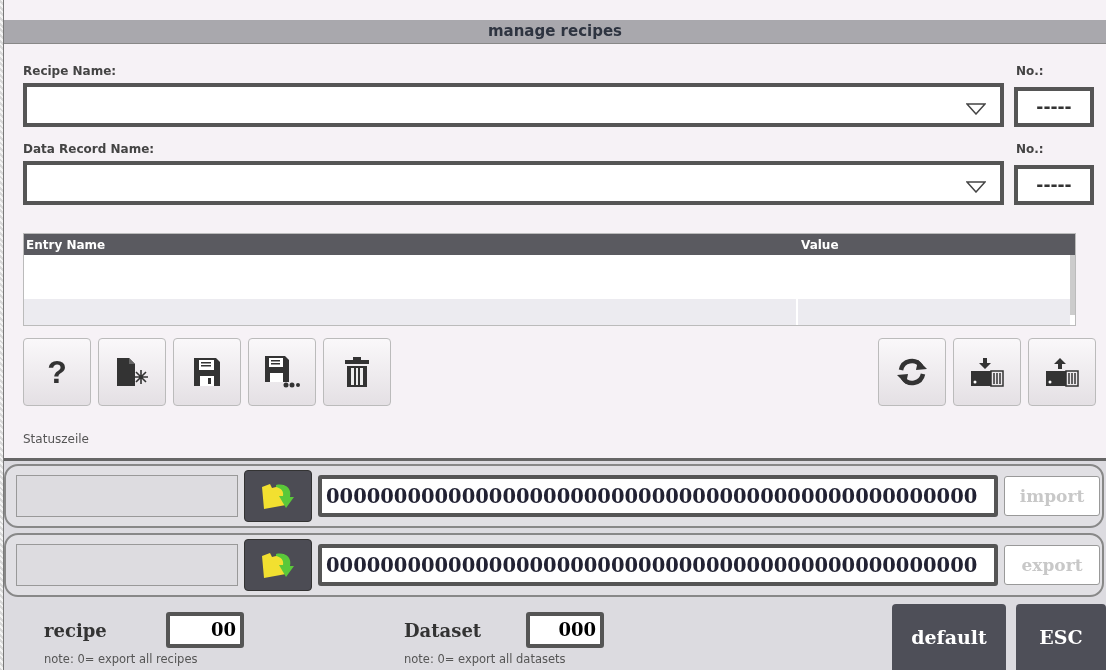  What do you see at coordinates (75, 630) in the screenshot?
I see `field-label: recipe` at bounding box center [75, 630].